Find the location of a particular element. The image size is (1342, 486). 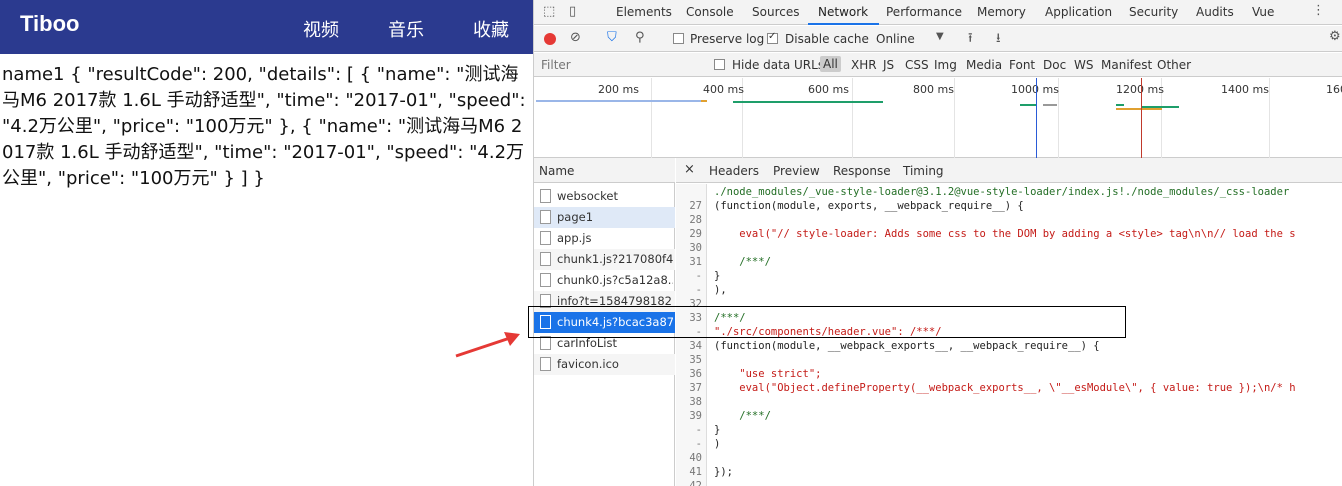

close-icon: × is located at coordinates (689, 169).